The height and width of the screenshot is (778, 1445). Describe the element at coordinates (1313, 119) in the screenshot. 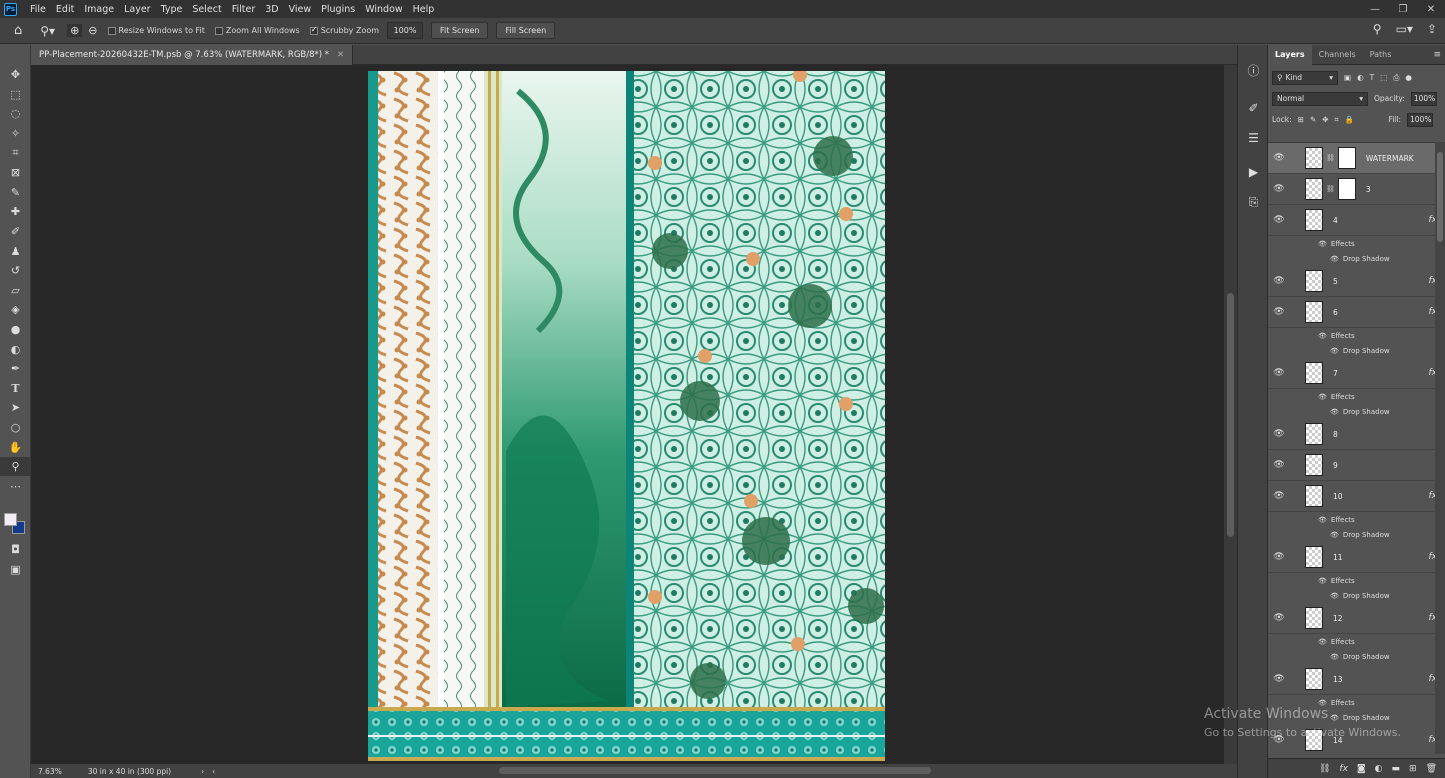

I see `lock-pixels-icon: ✎` at that location.